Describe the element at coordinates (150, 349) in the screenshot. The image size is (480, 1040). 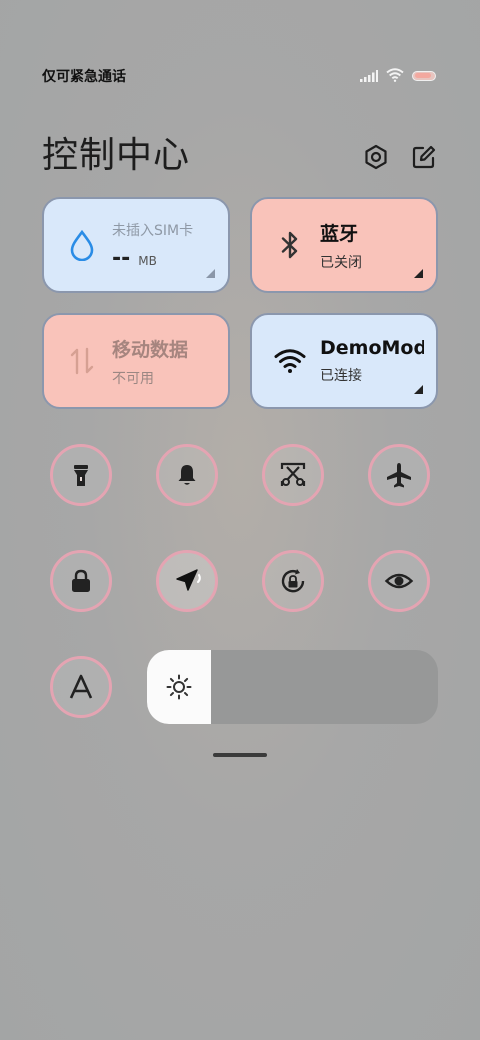
I see `mobile-data-title: 移动数据` at that location.